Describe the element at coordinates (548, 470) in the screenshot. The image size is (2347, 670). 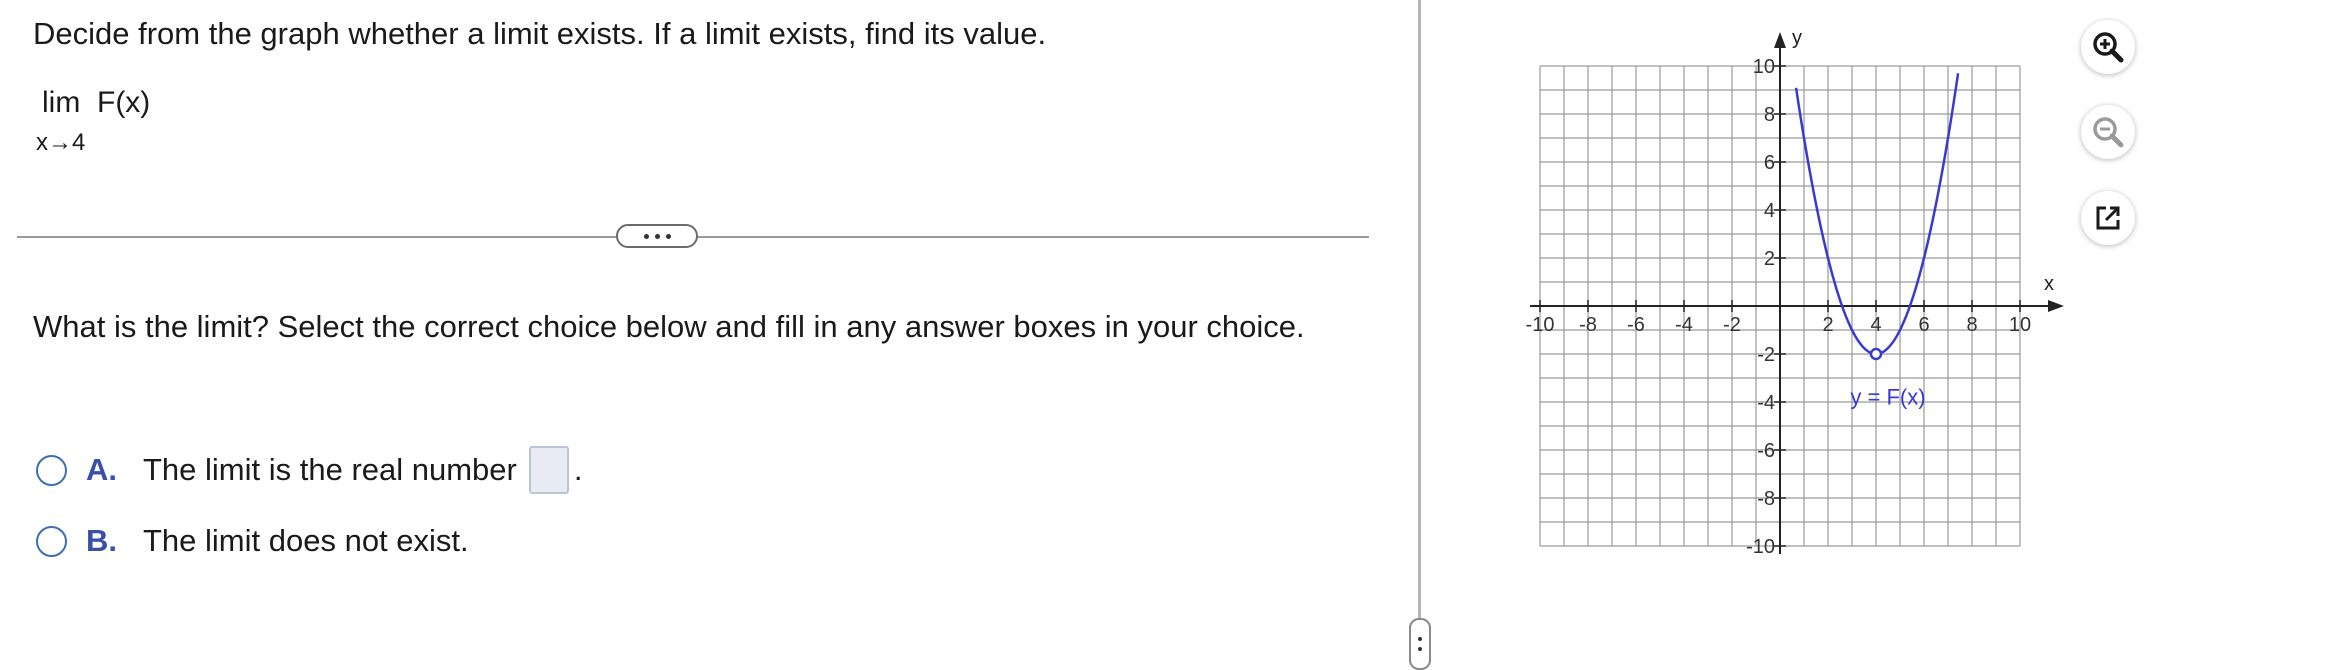
I see `limit-answer-input` at that location.